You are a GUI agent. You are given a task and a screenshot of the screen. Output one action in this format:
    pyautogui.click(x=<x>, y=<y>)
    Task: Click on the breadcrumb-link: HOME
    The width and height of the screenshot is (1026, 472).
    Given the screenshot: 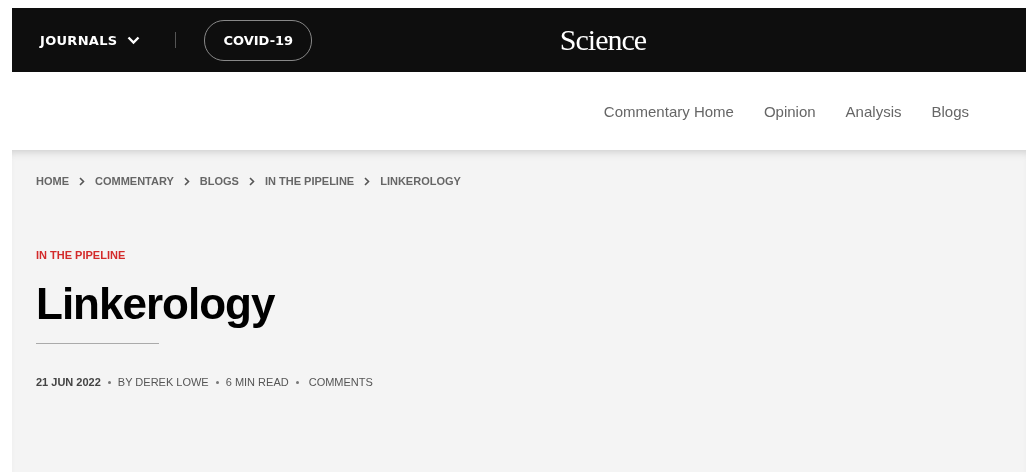 What is the action you would take?
    pyautogui.click(x=52, y=181)
    